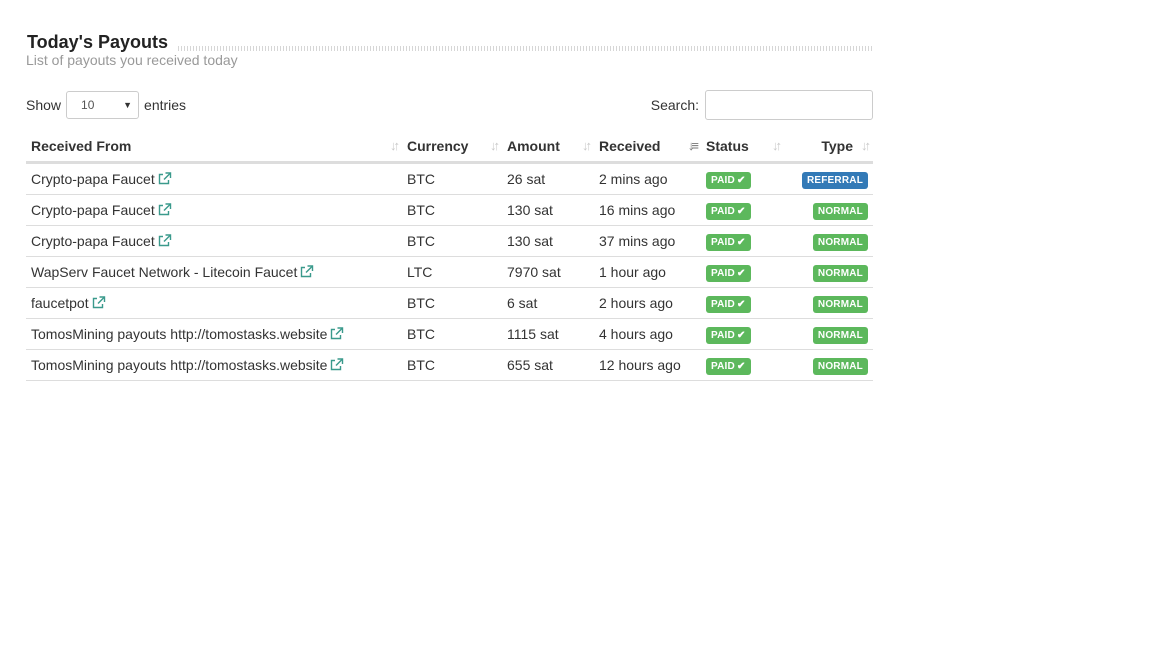  I want to click on cell-amount: 655 sat, so click(548, 365).